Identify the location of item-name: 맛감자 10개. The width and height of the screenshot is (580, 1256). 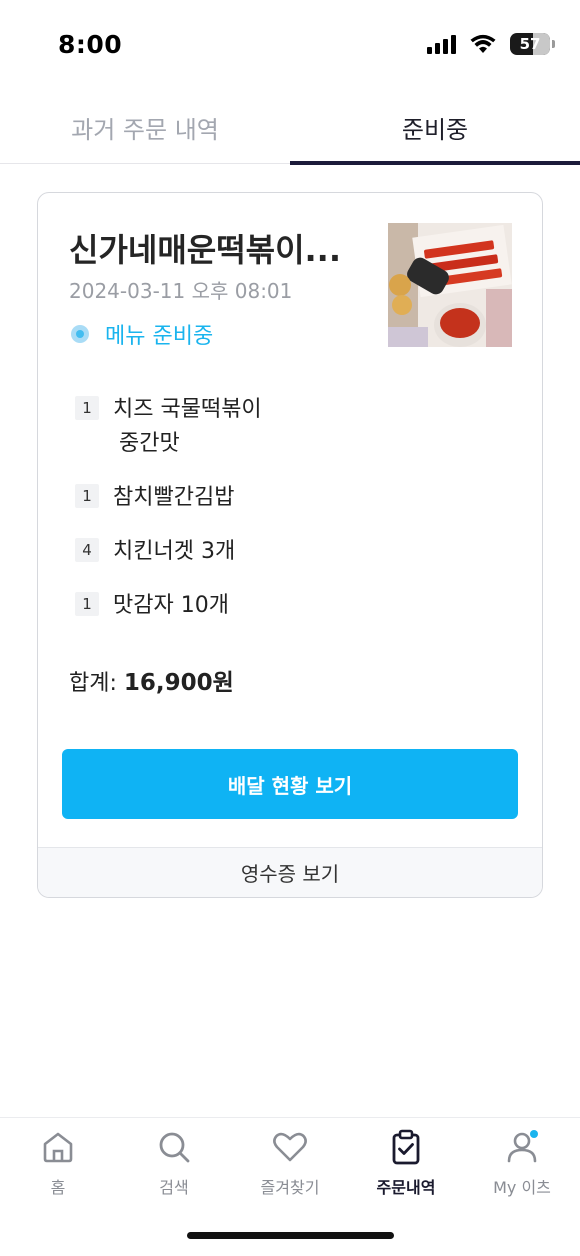
(171, 605).